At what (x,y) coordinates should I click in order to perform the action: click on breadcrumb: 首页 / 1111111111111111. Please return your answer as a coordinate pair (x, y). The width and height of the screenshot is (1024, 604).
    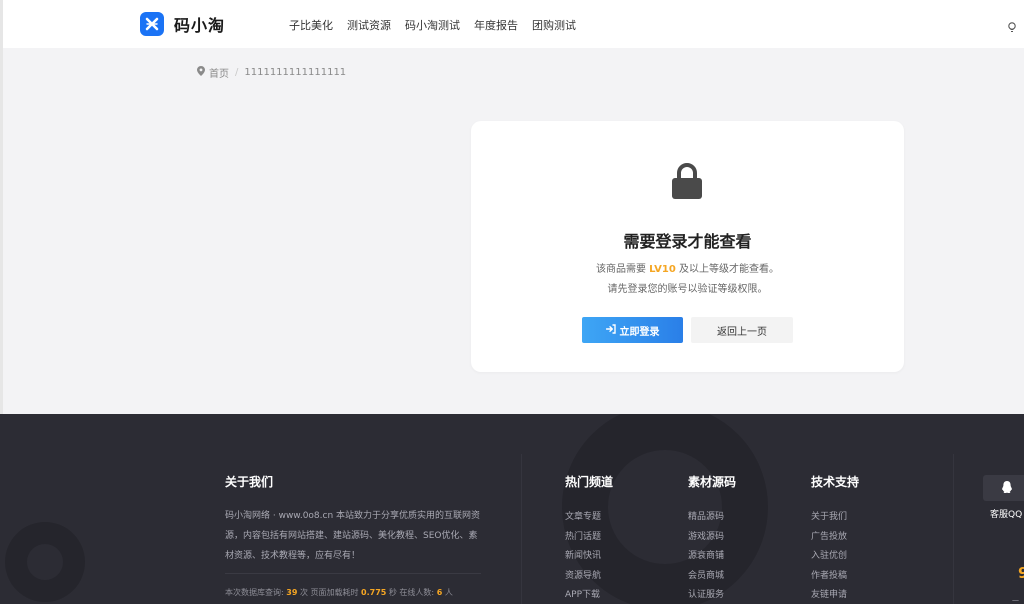
    Looking at the image, I should click on (271, 72).